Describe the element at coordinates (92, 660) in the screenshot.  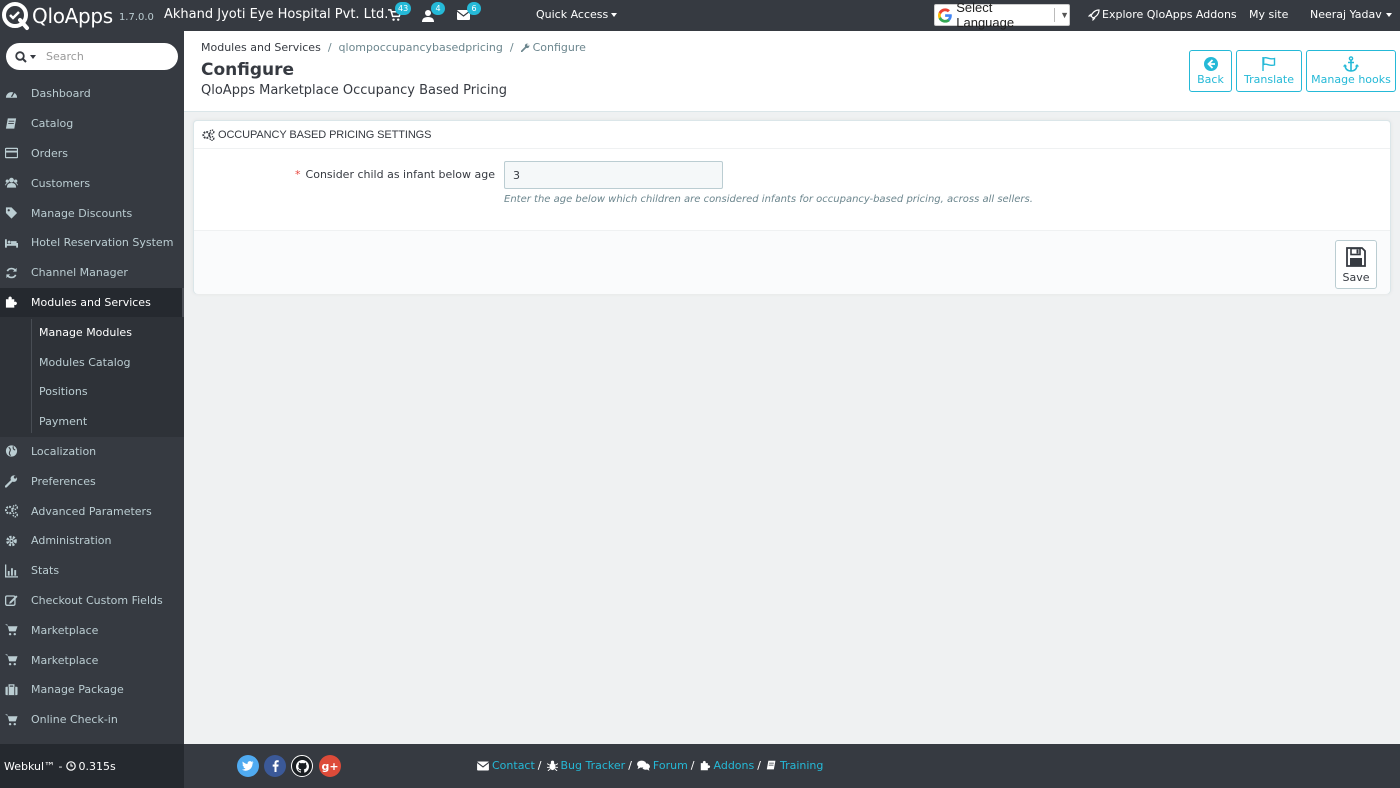
I see `sidebar-item-marketplace-2: Marketplace` at that location.